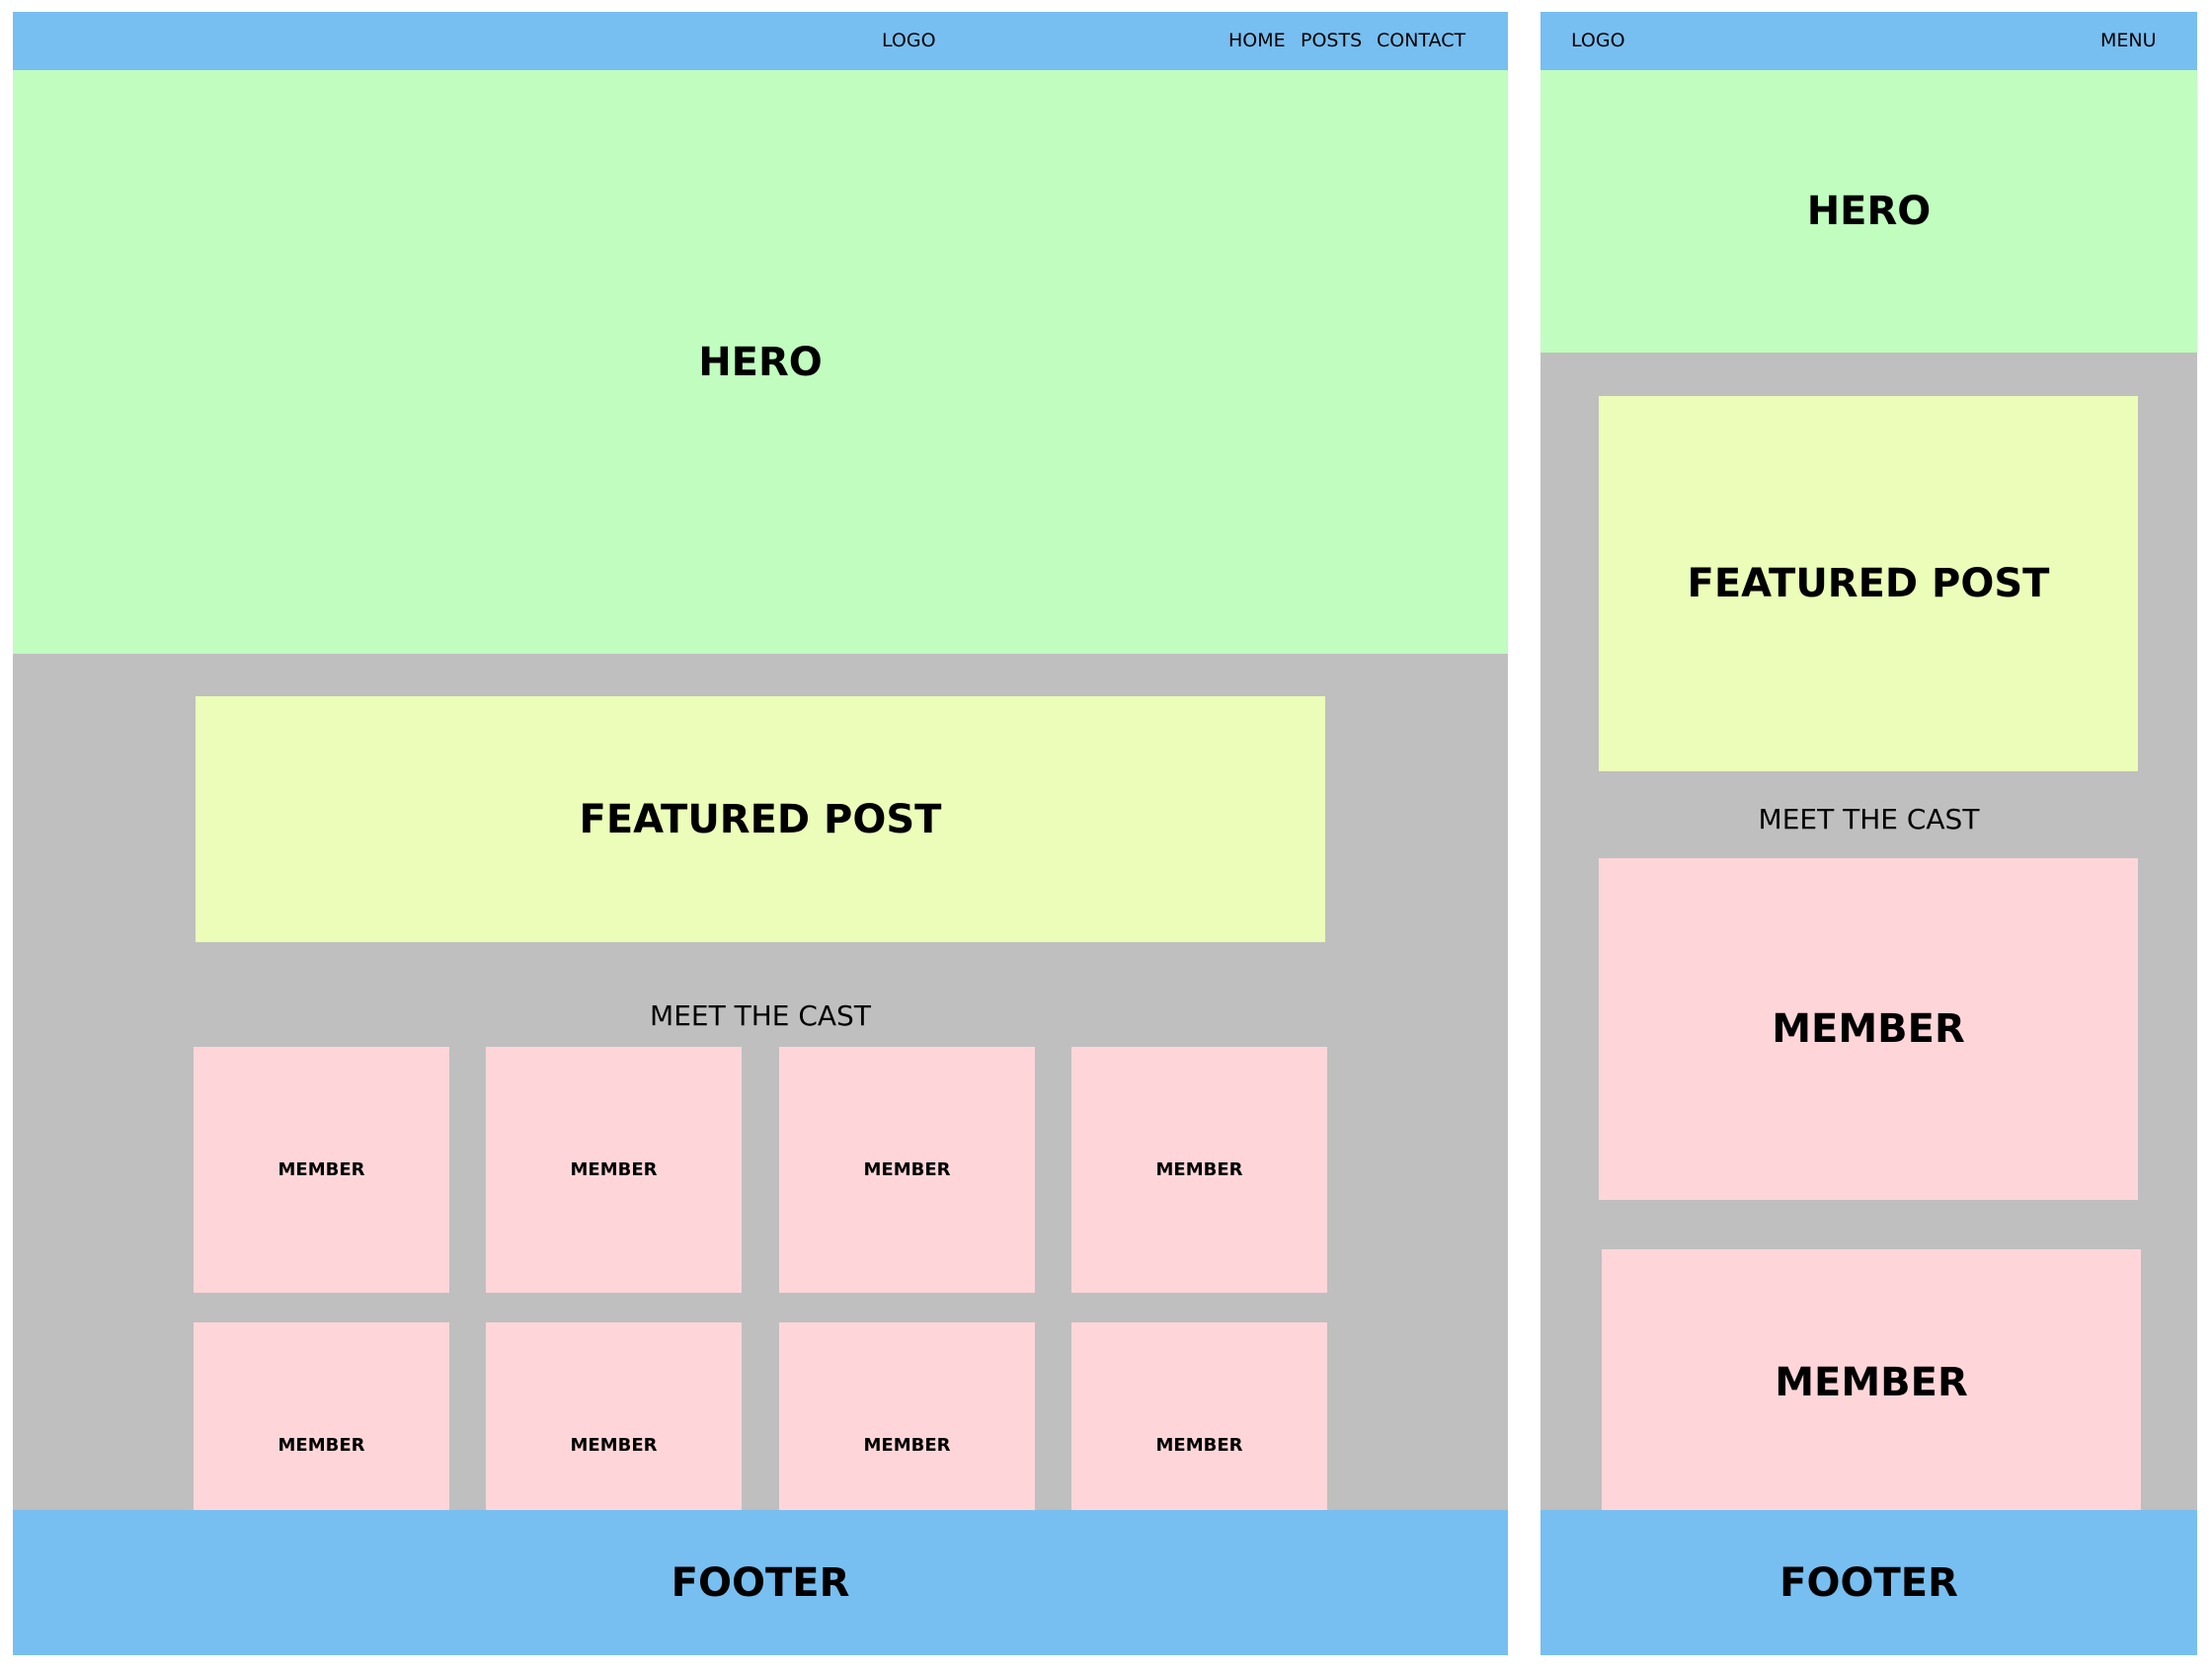 The height and width of the screenshot is (1671, 2212). Describe the element at coordinates (1598, 41) in the screenshot. I see `mobile-logo: LOGO` at that location.